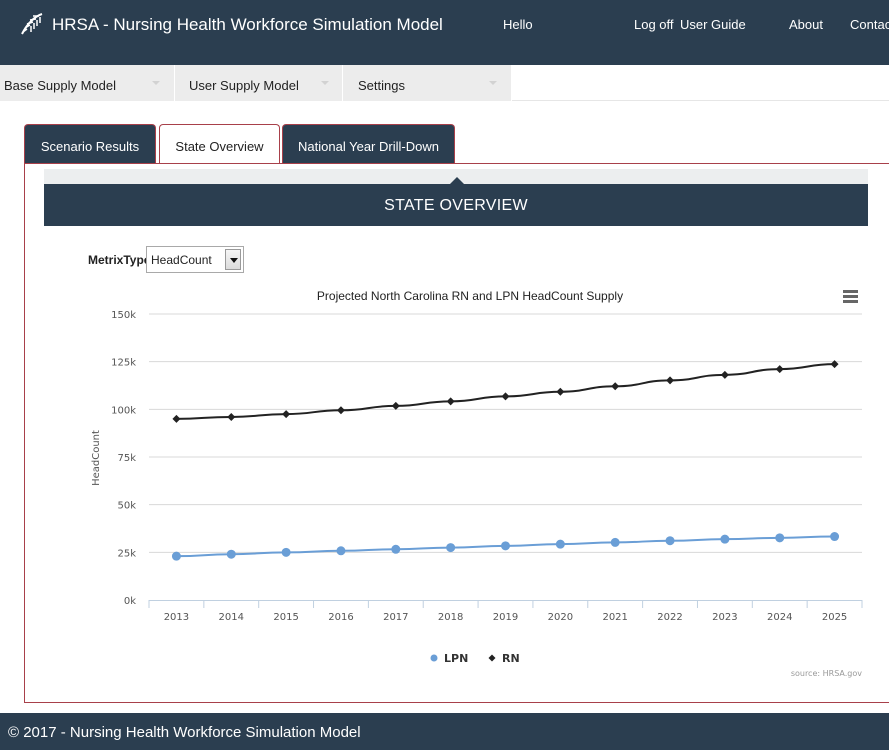 Image resolution: width=889 pixels, height=750 pixels. What do you see at coordinates (96, 458) in the screenshot?
I see `y-axis-title: HeadCount` at bounding box center [96, 458].